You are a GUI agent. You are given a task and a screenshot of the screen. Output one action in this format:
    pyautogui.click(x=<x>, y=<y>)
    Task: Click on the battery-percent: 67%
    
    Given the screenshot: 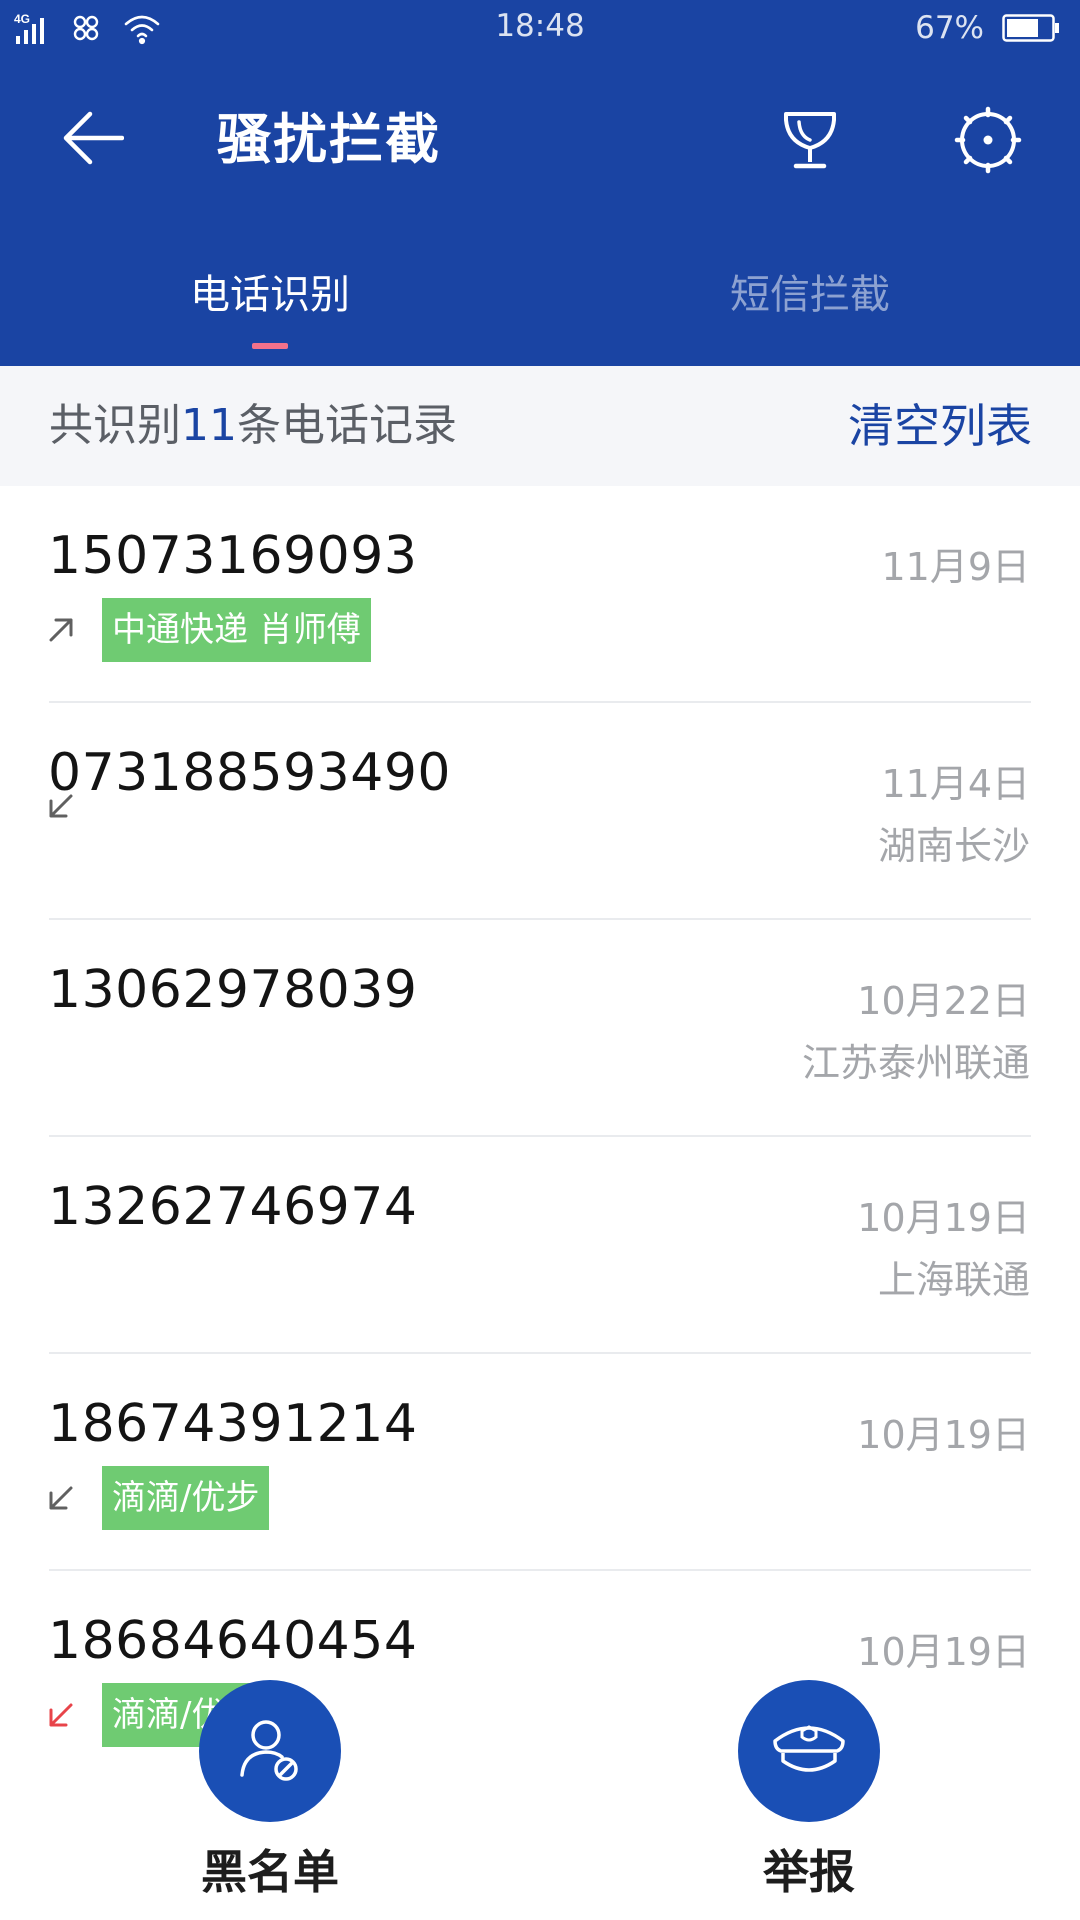 What is the action you would take?
    pyautogui.click(x=949, y=28)
    